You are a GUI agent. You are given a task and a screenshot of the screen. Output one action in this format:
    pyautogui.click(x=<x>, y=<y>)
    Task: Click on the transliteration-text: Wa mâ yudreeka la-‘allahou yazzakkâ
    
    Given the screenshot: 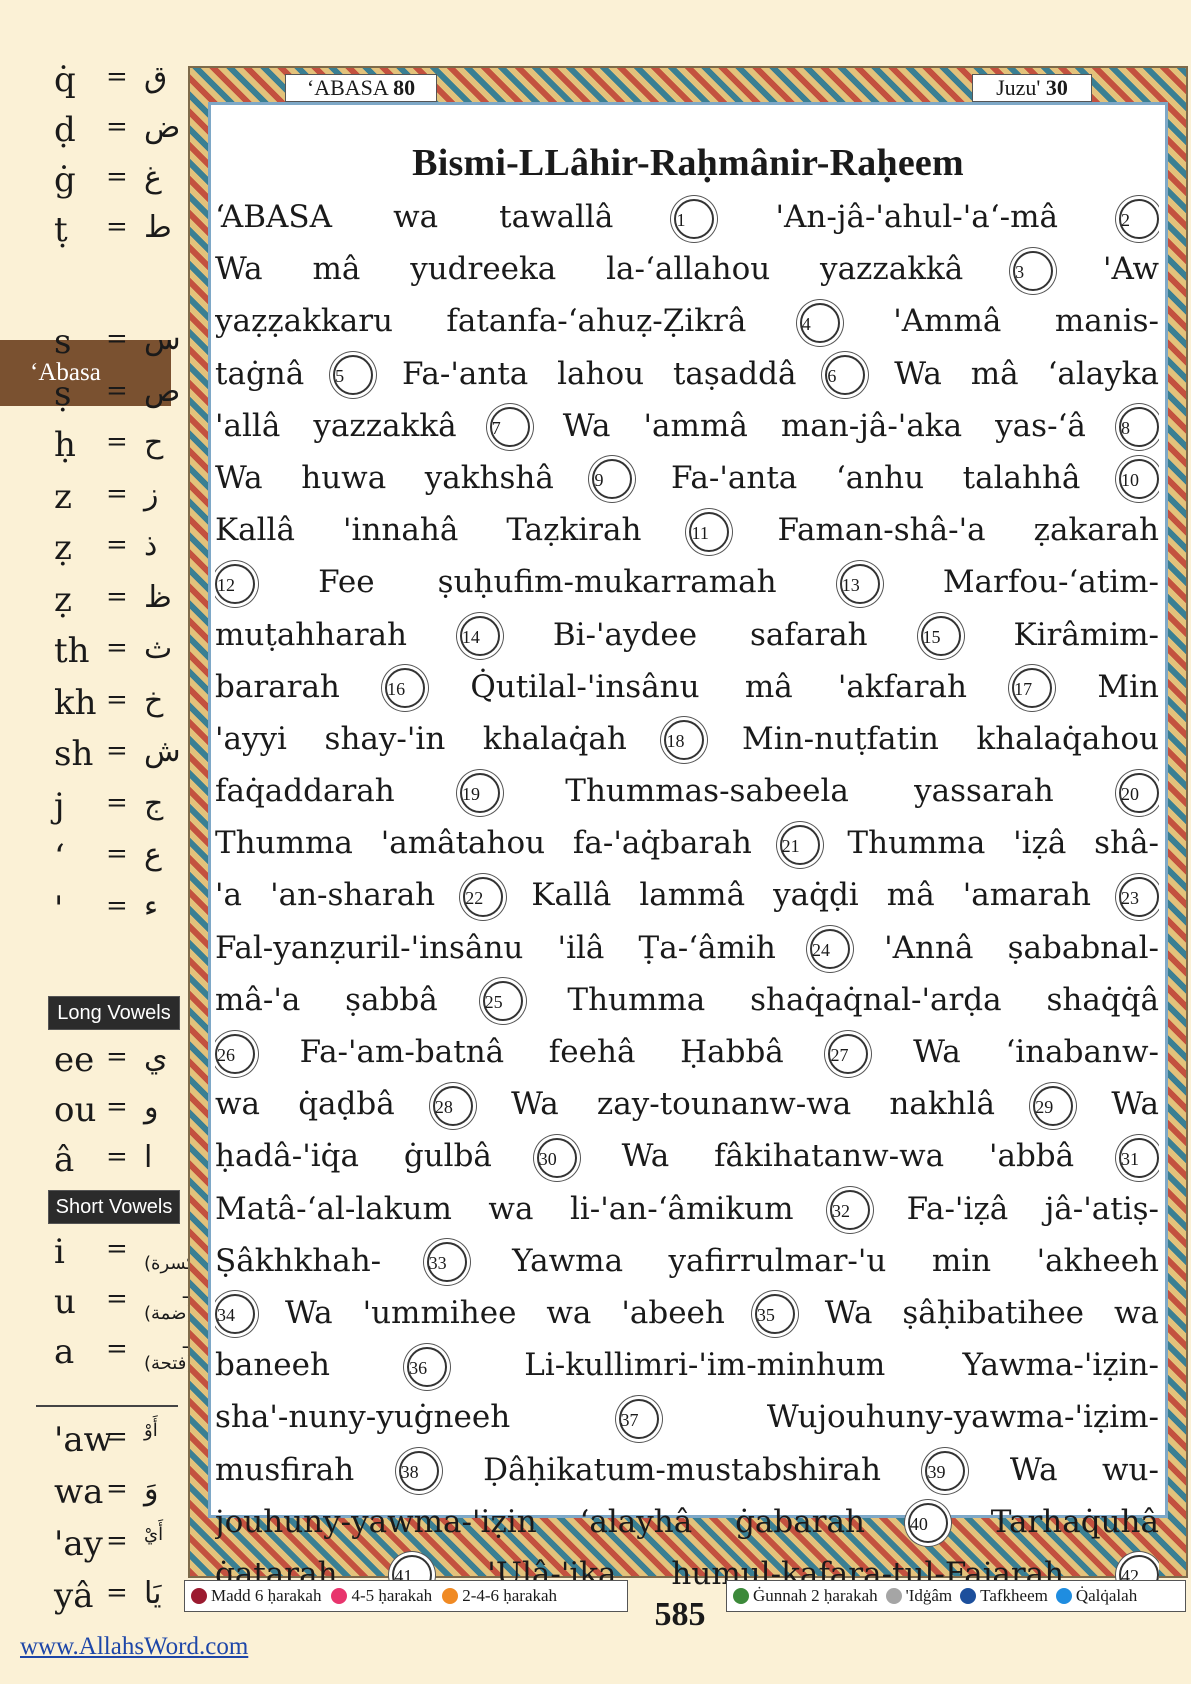 What is the action you would take?
    pyautogui.click(x=589, y=269)
    